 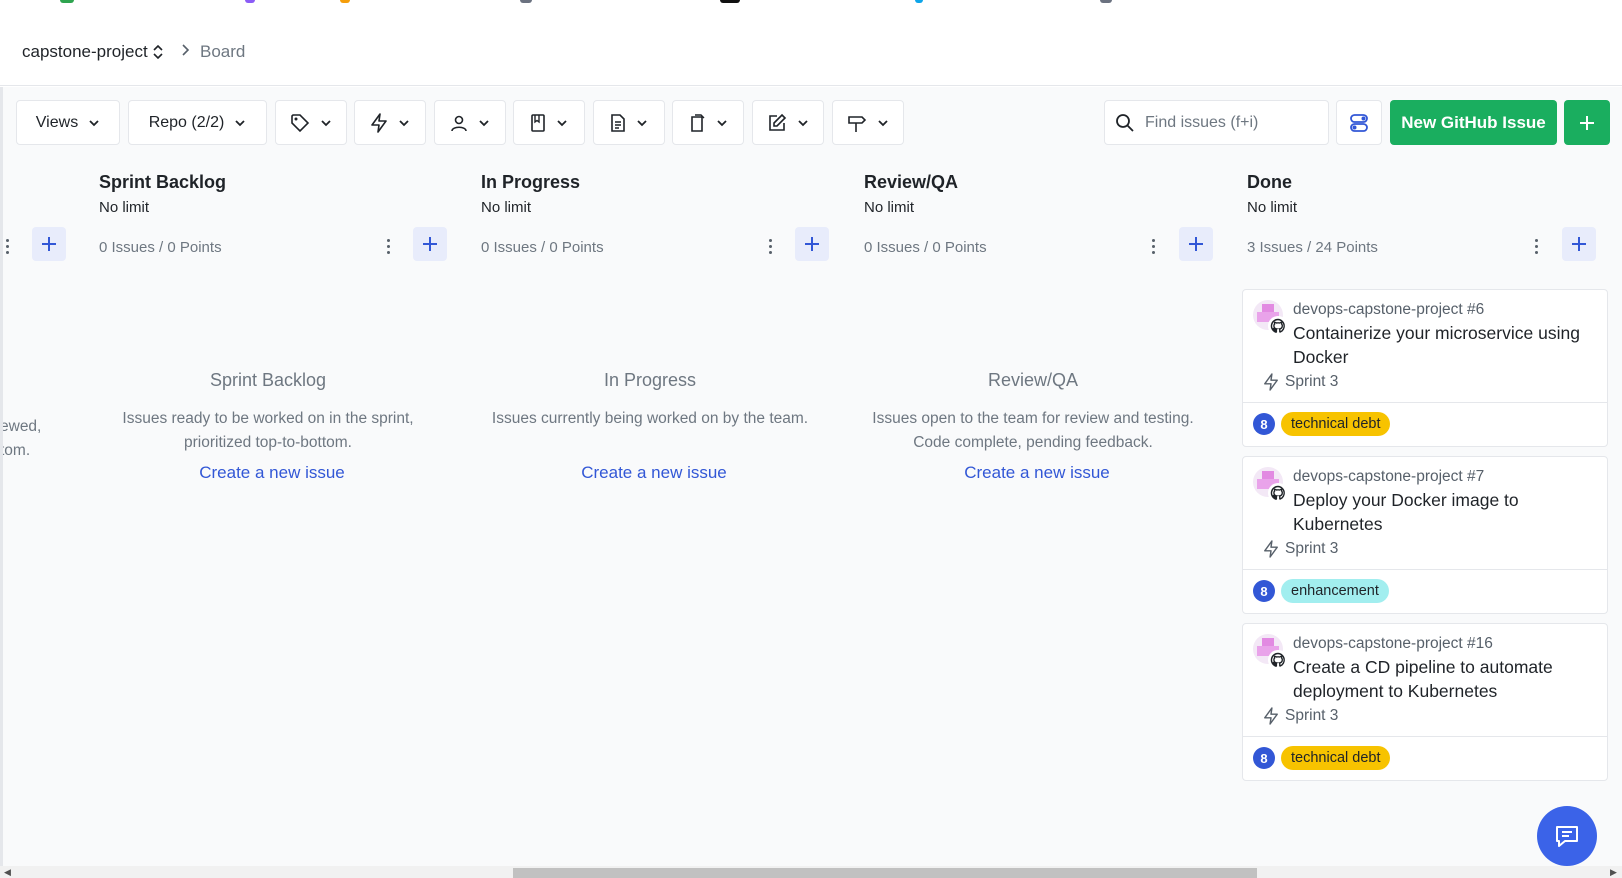 I want to click on horizontal-scrollbar: ◀ ▶, so click(x=811, y=872).